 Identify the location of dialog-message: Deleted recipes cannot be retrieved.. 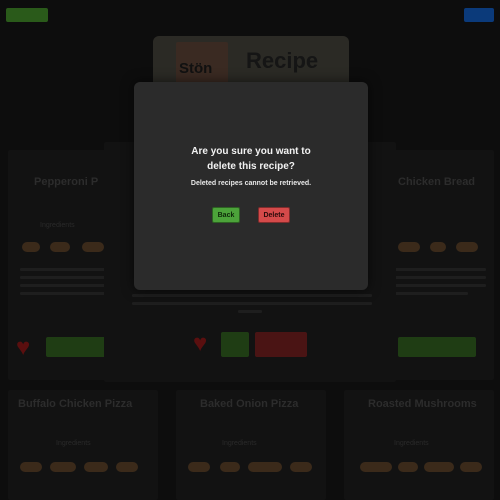
(251, 183).